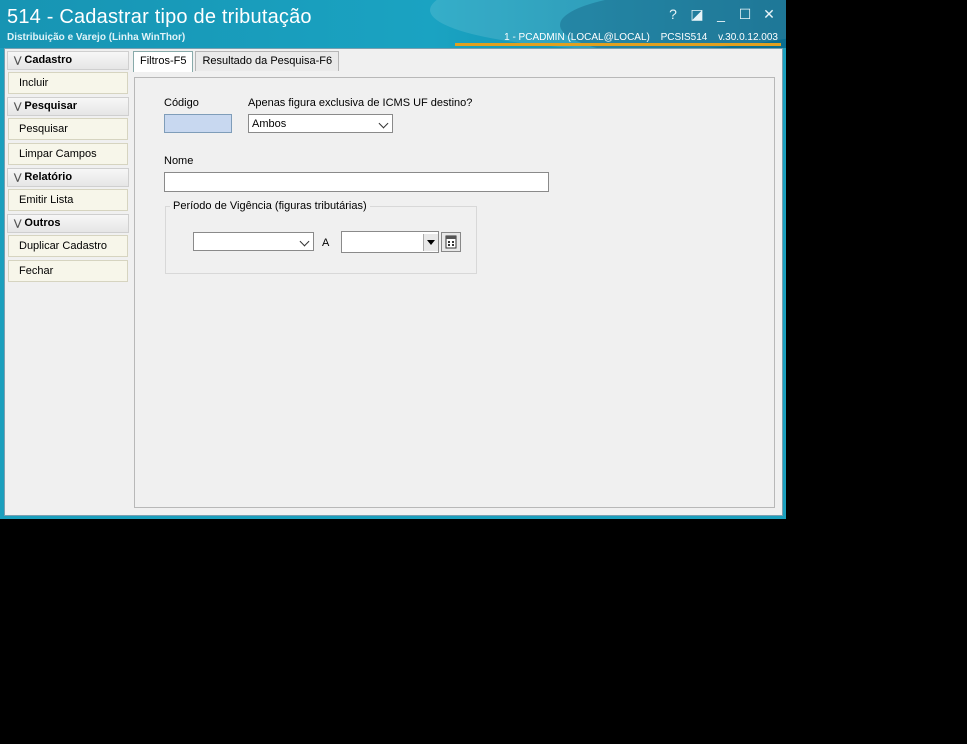 The image size is (967, 744). What do you see at coordinates (320, 123) in the screenshot?
I see `icms-select: Ambos` at bounding box center [320, 123].